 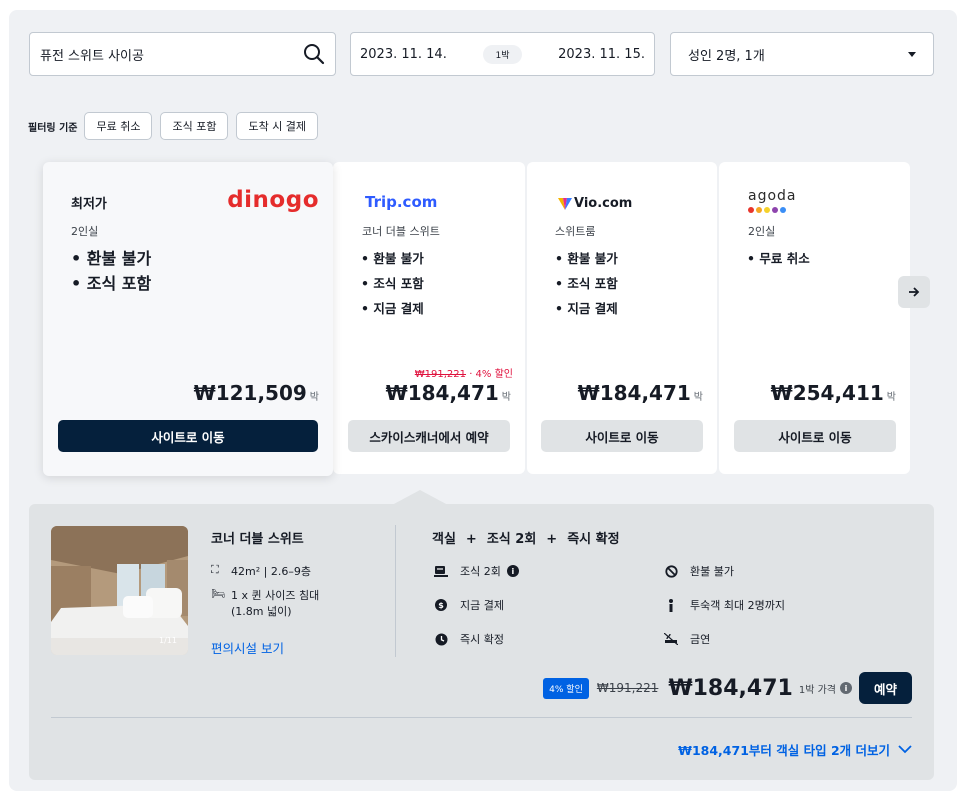 I want to click on photo-counter: 1/11, so click(x=168, y=640).